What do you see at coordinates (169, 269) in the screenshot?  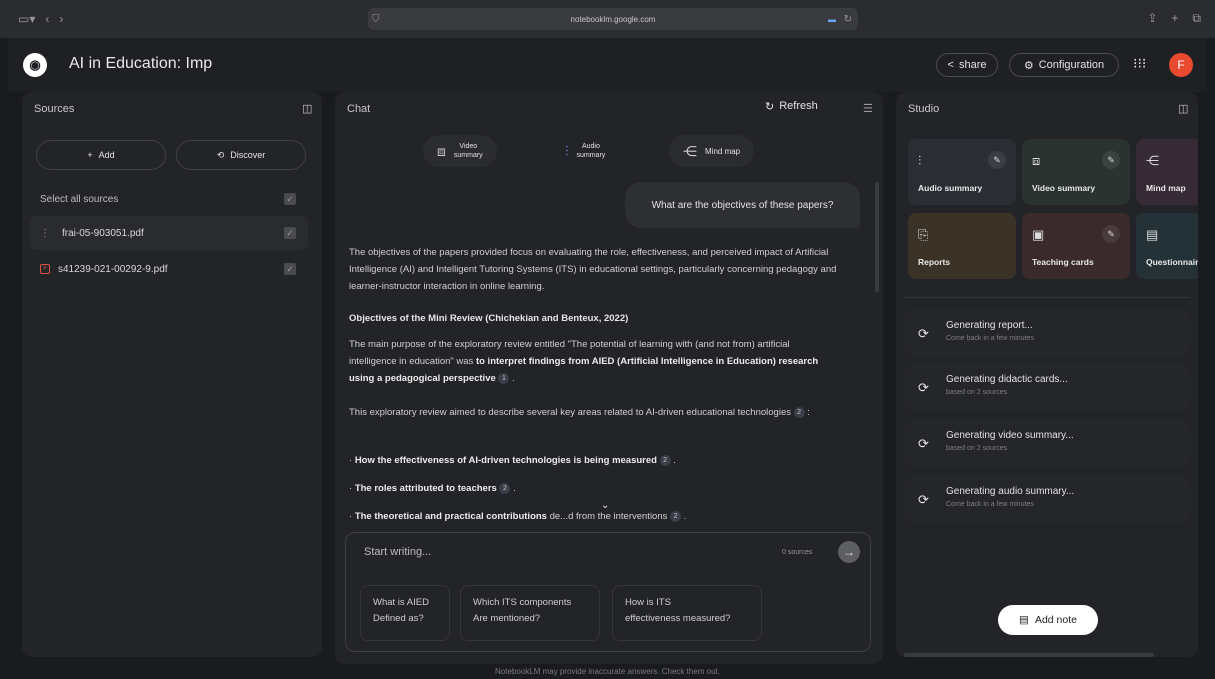 I see `source-item: P s41239-021-00292-9.pdf ✓` at bounding box center [169, 269].